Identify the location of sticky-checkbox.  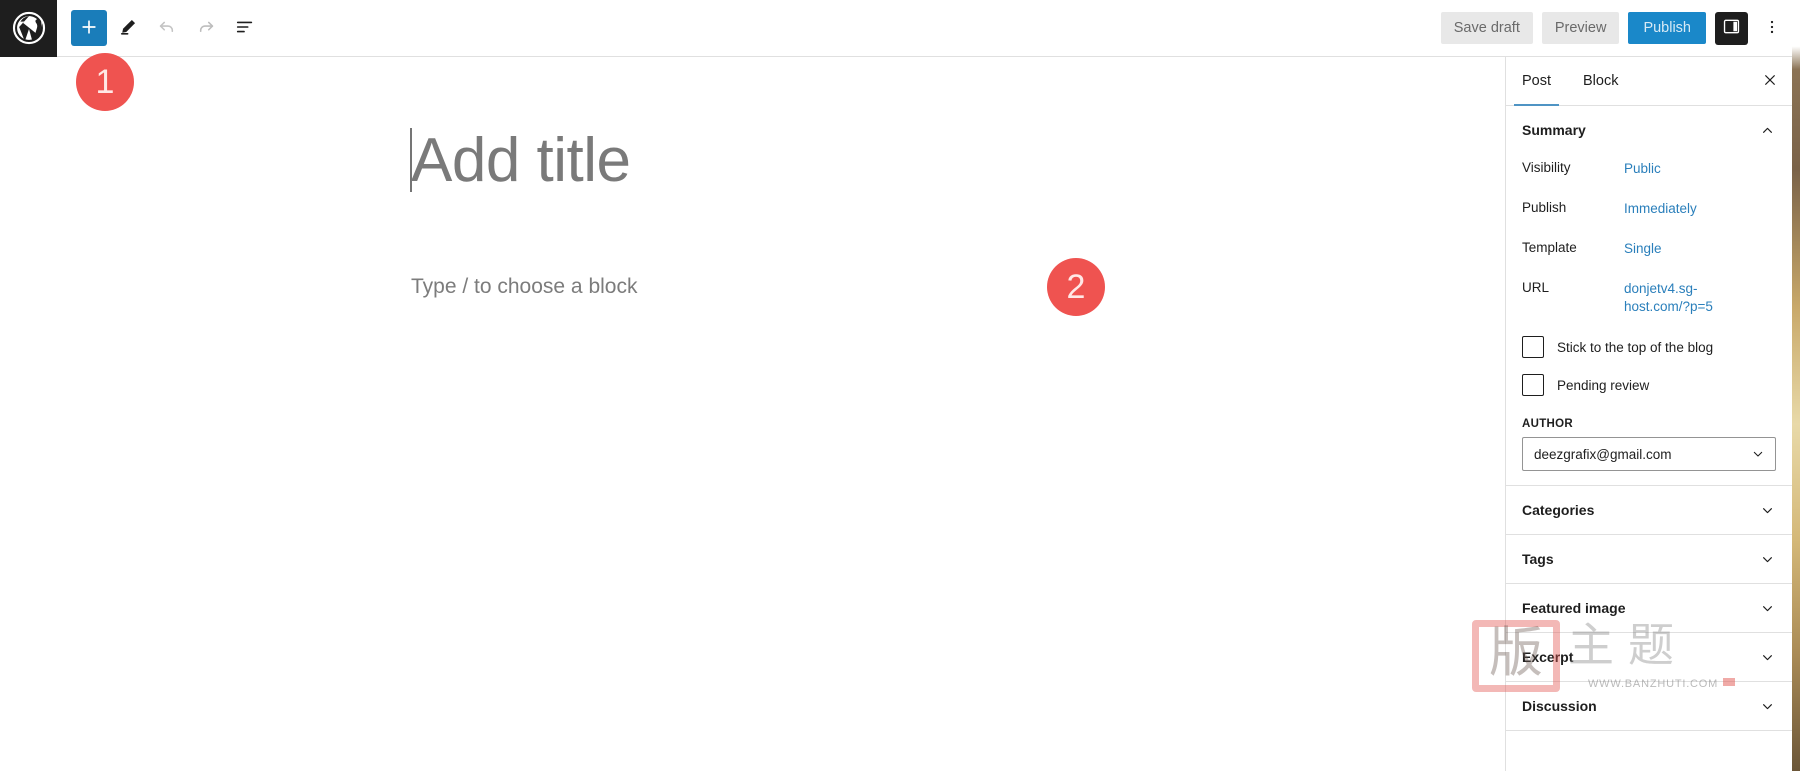
(1533, 347).